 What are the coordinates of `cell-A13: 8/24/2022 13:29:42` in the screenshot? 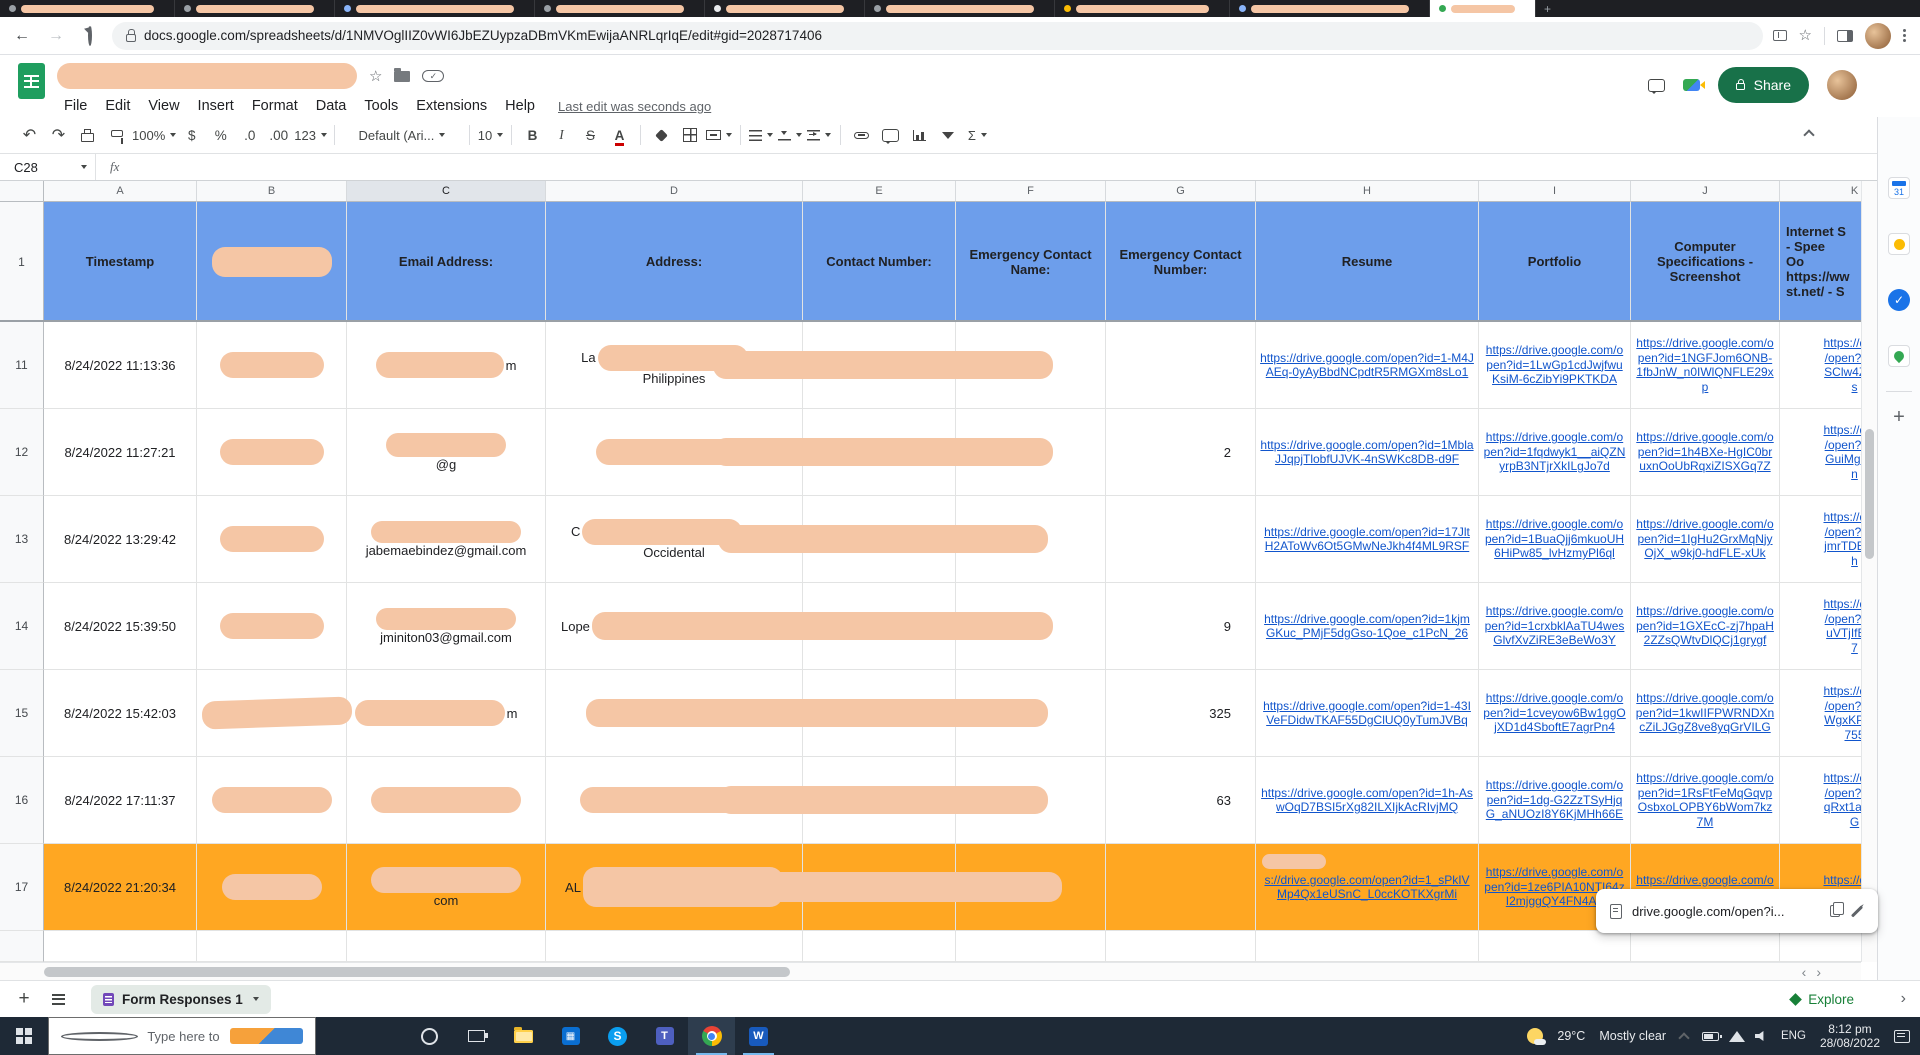 It's located at (120, 539).